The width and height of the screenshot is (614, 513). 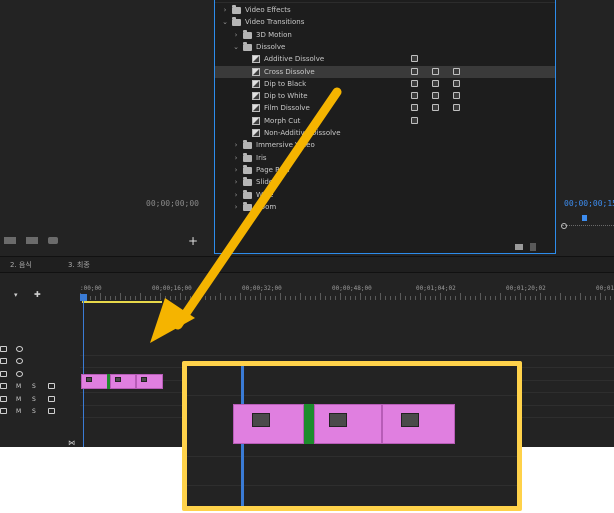 I want to click on wrench-icon: ✚, so click(x=37, y=294).